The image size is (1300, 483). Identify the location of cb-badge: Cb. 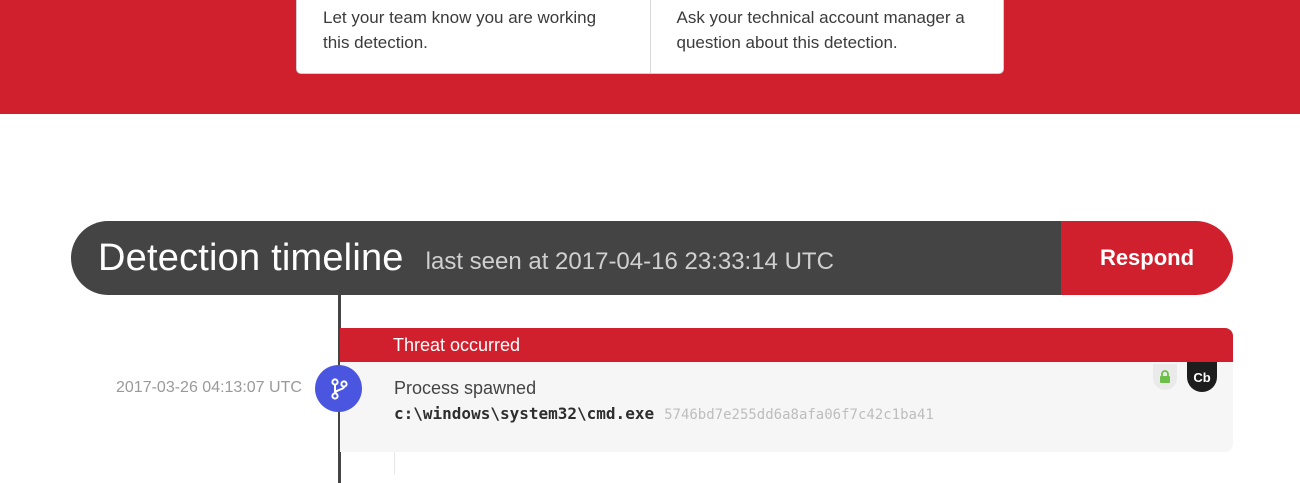
(1202, 377).